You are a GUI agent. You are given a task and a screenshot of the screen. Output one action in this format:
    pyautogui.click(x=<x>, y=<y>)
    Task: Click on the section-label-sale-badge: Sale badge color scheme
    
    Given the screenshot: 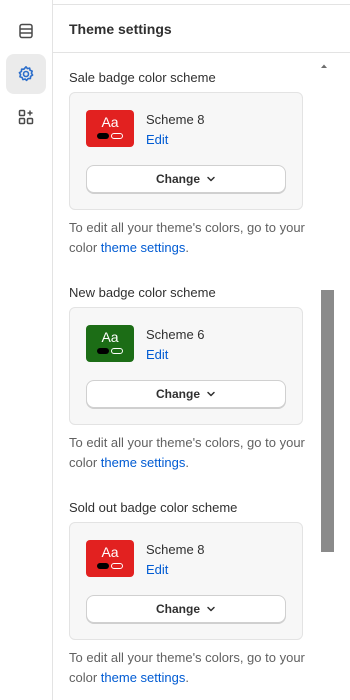 What is the action you would take?
    pyautogui.click(x=142, y=77)
    